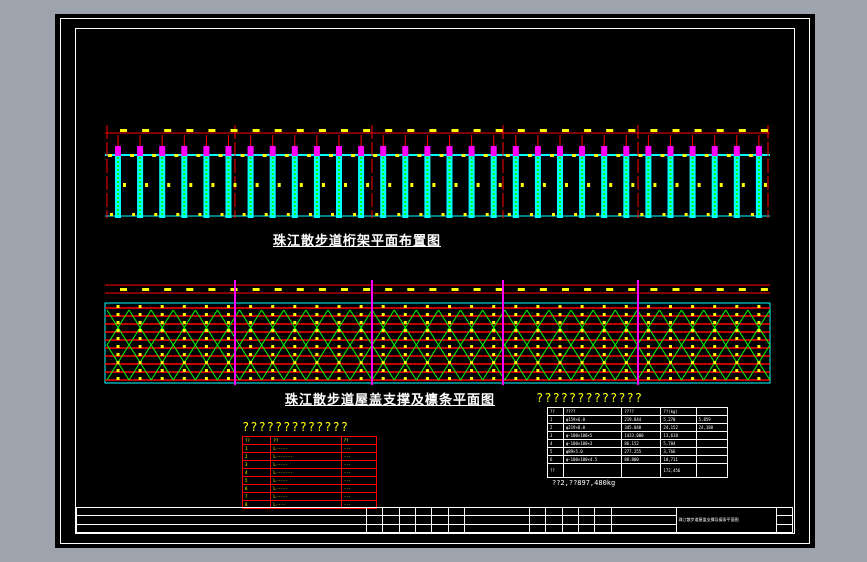  What do you see at coordinates (641, 419) in the screenshot?
I see `table-cell: 219.844` at bounding box center [641, 419].